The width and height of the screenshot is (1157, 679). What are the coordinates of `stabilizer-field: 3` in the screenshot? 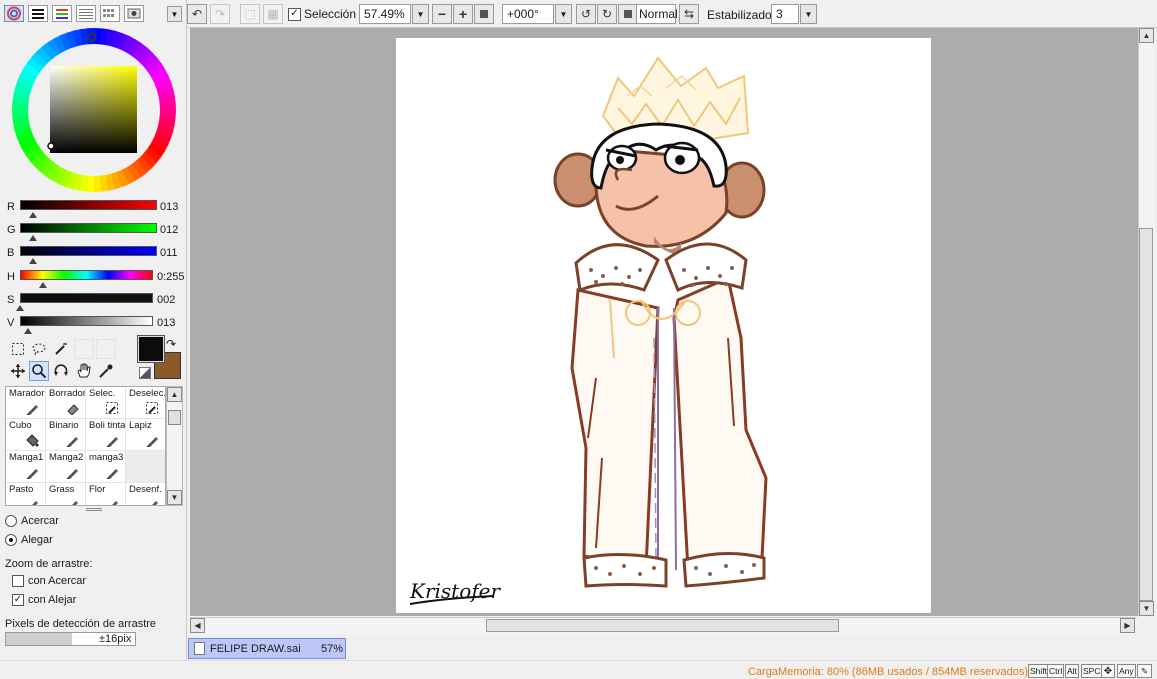 It's located at (785, 14).